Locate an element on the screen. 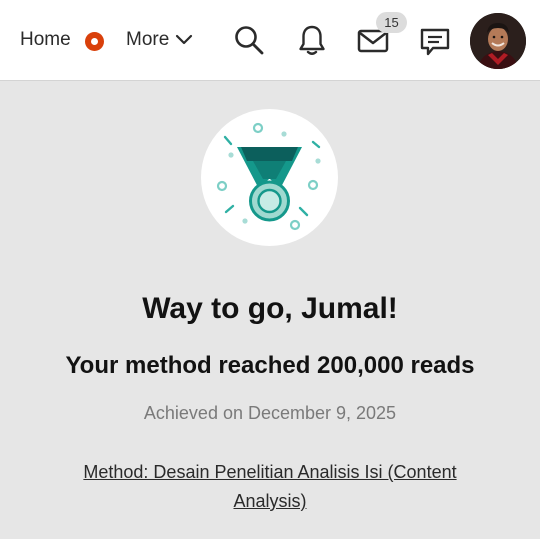  achievement-title: Way to go, Jumal! is located at coordinates (270, 308).